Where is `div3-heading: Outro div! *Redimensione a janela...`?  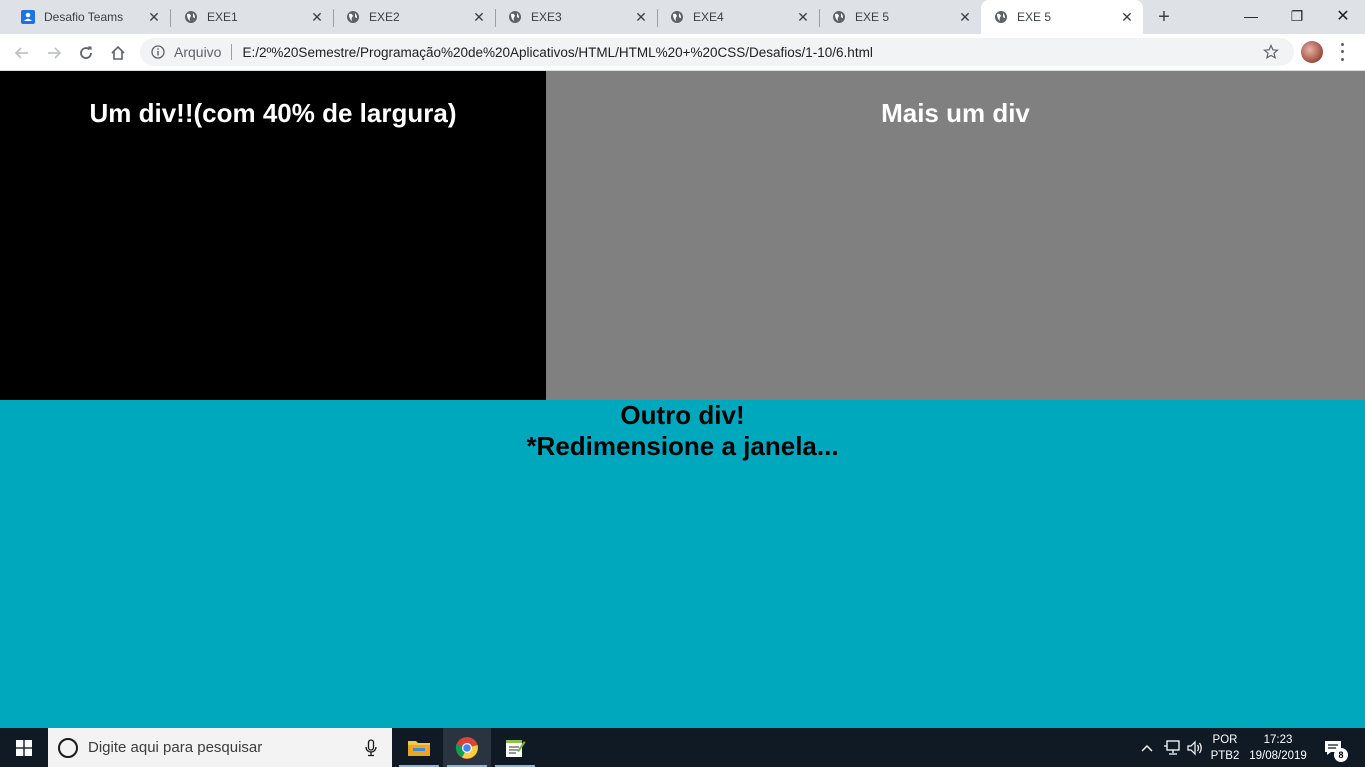 div3-heading: Outro div! *Redimensione a janela... is located at coordinates (682, 431).